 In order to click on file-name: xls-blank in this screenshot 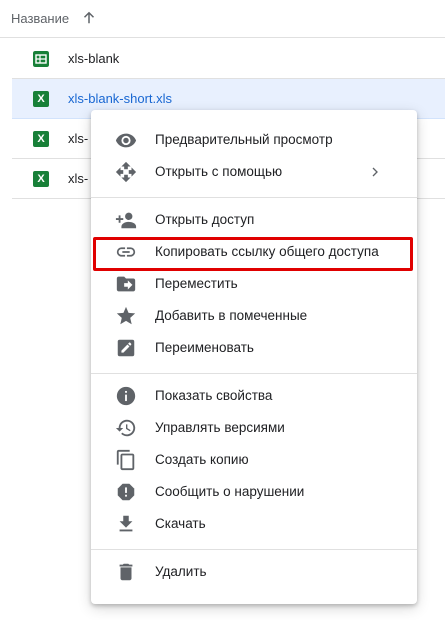, I will do `click(93, 58)`.